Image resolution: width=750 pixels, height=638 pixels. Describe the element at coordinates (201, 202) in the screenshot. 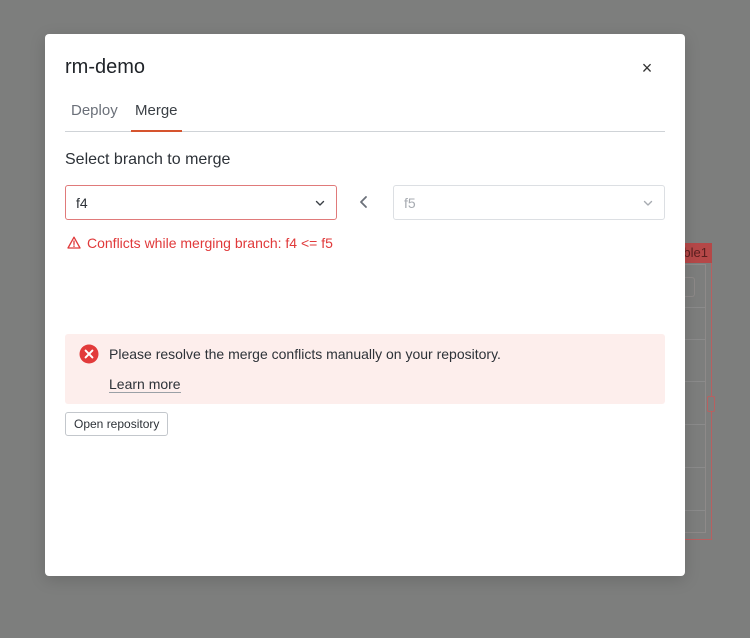

I see `target-branch-select: f4` at that location.